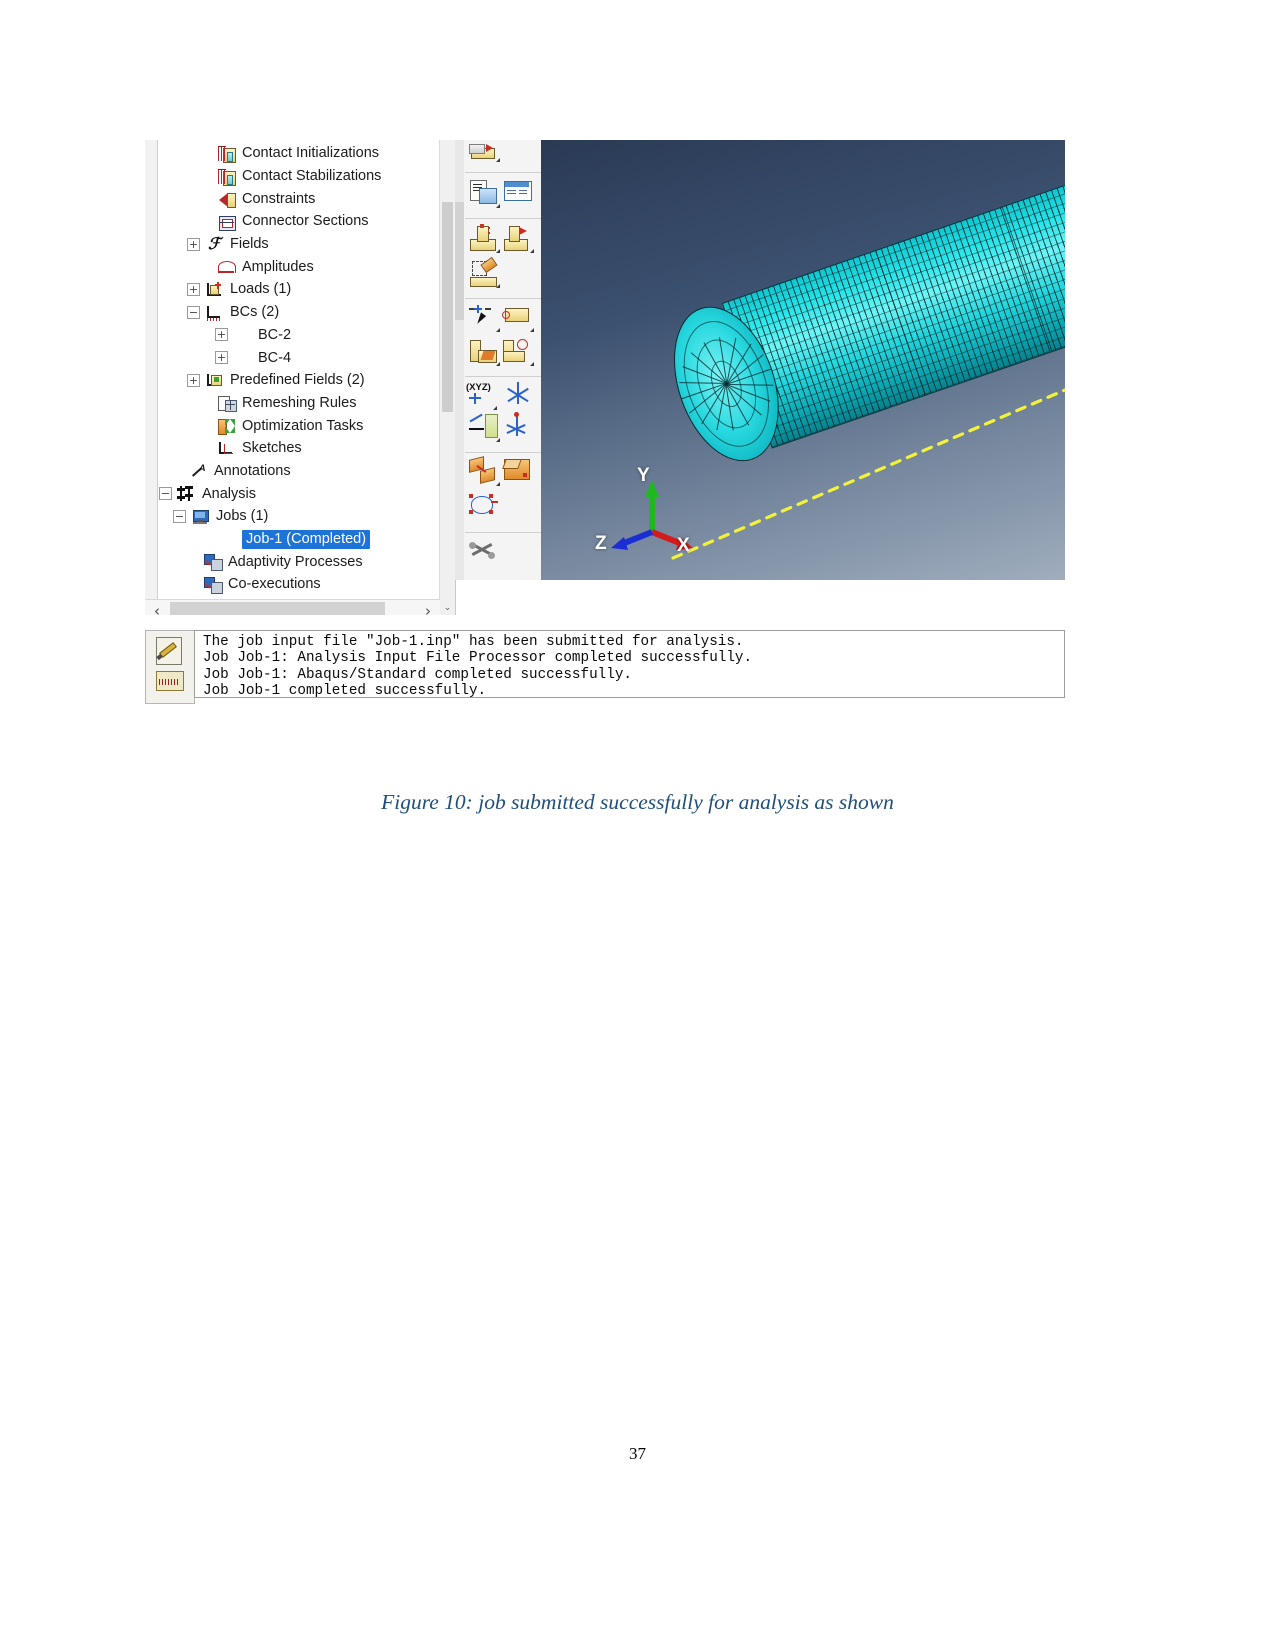 This screenshot has height=1651, width=1275. Describe the element at coordinates (447, 147) in the screenshot. I see `scroll-up-icon` at that location.